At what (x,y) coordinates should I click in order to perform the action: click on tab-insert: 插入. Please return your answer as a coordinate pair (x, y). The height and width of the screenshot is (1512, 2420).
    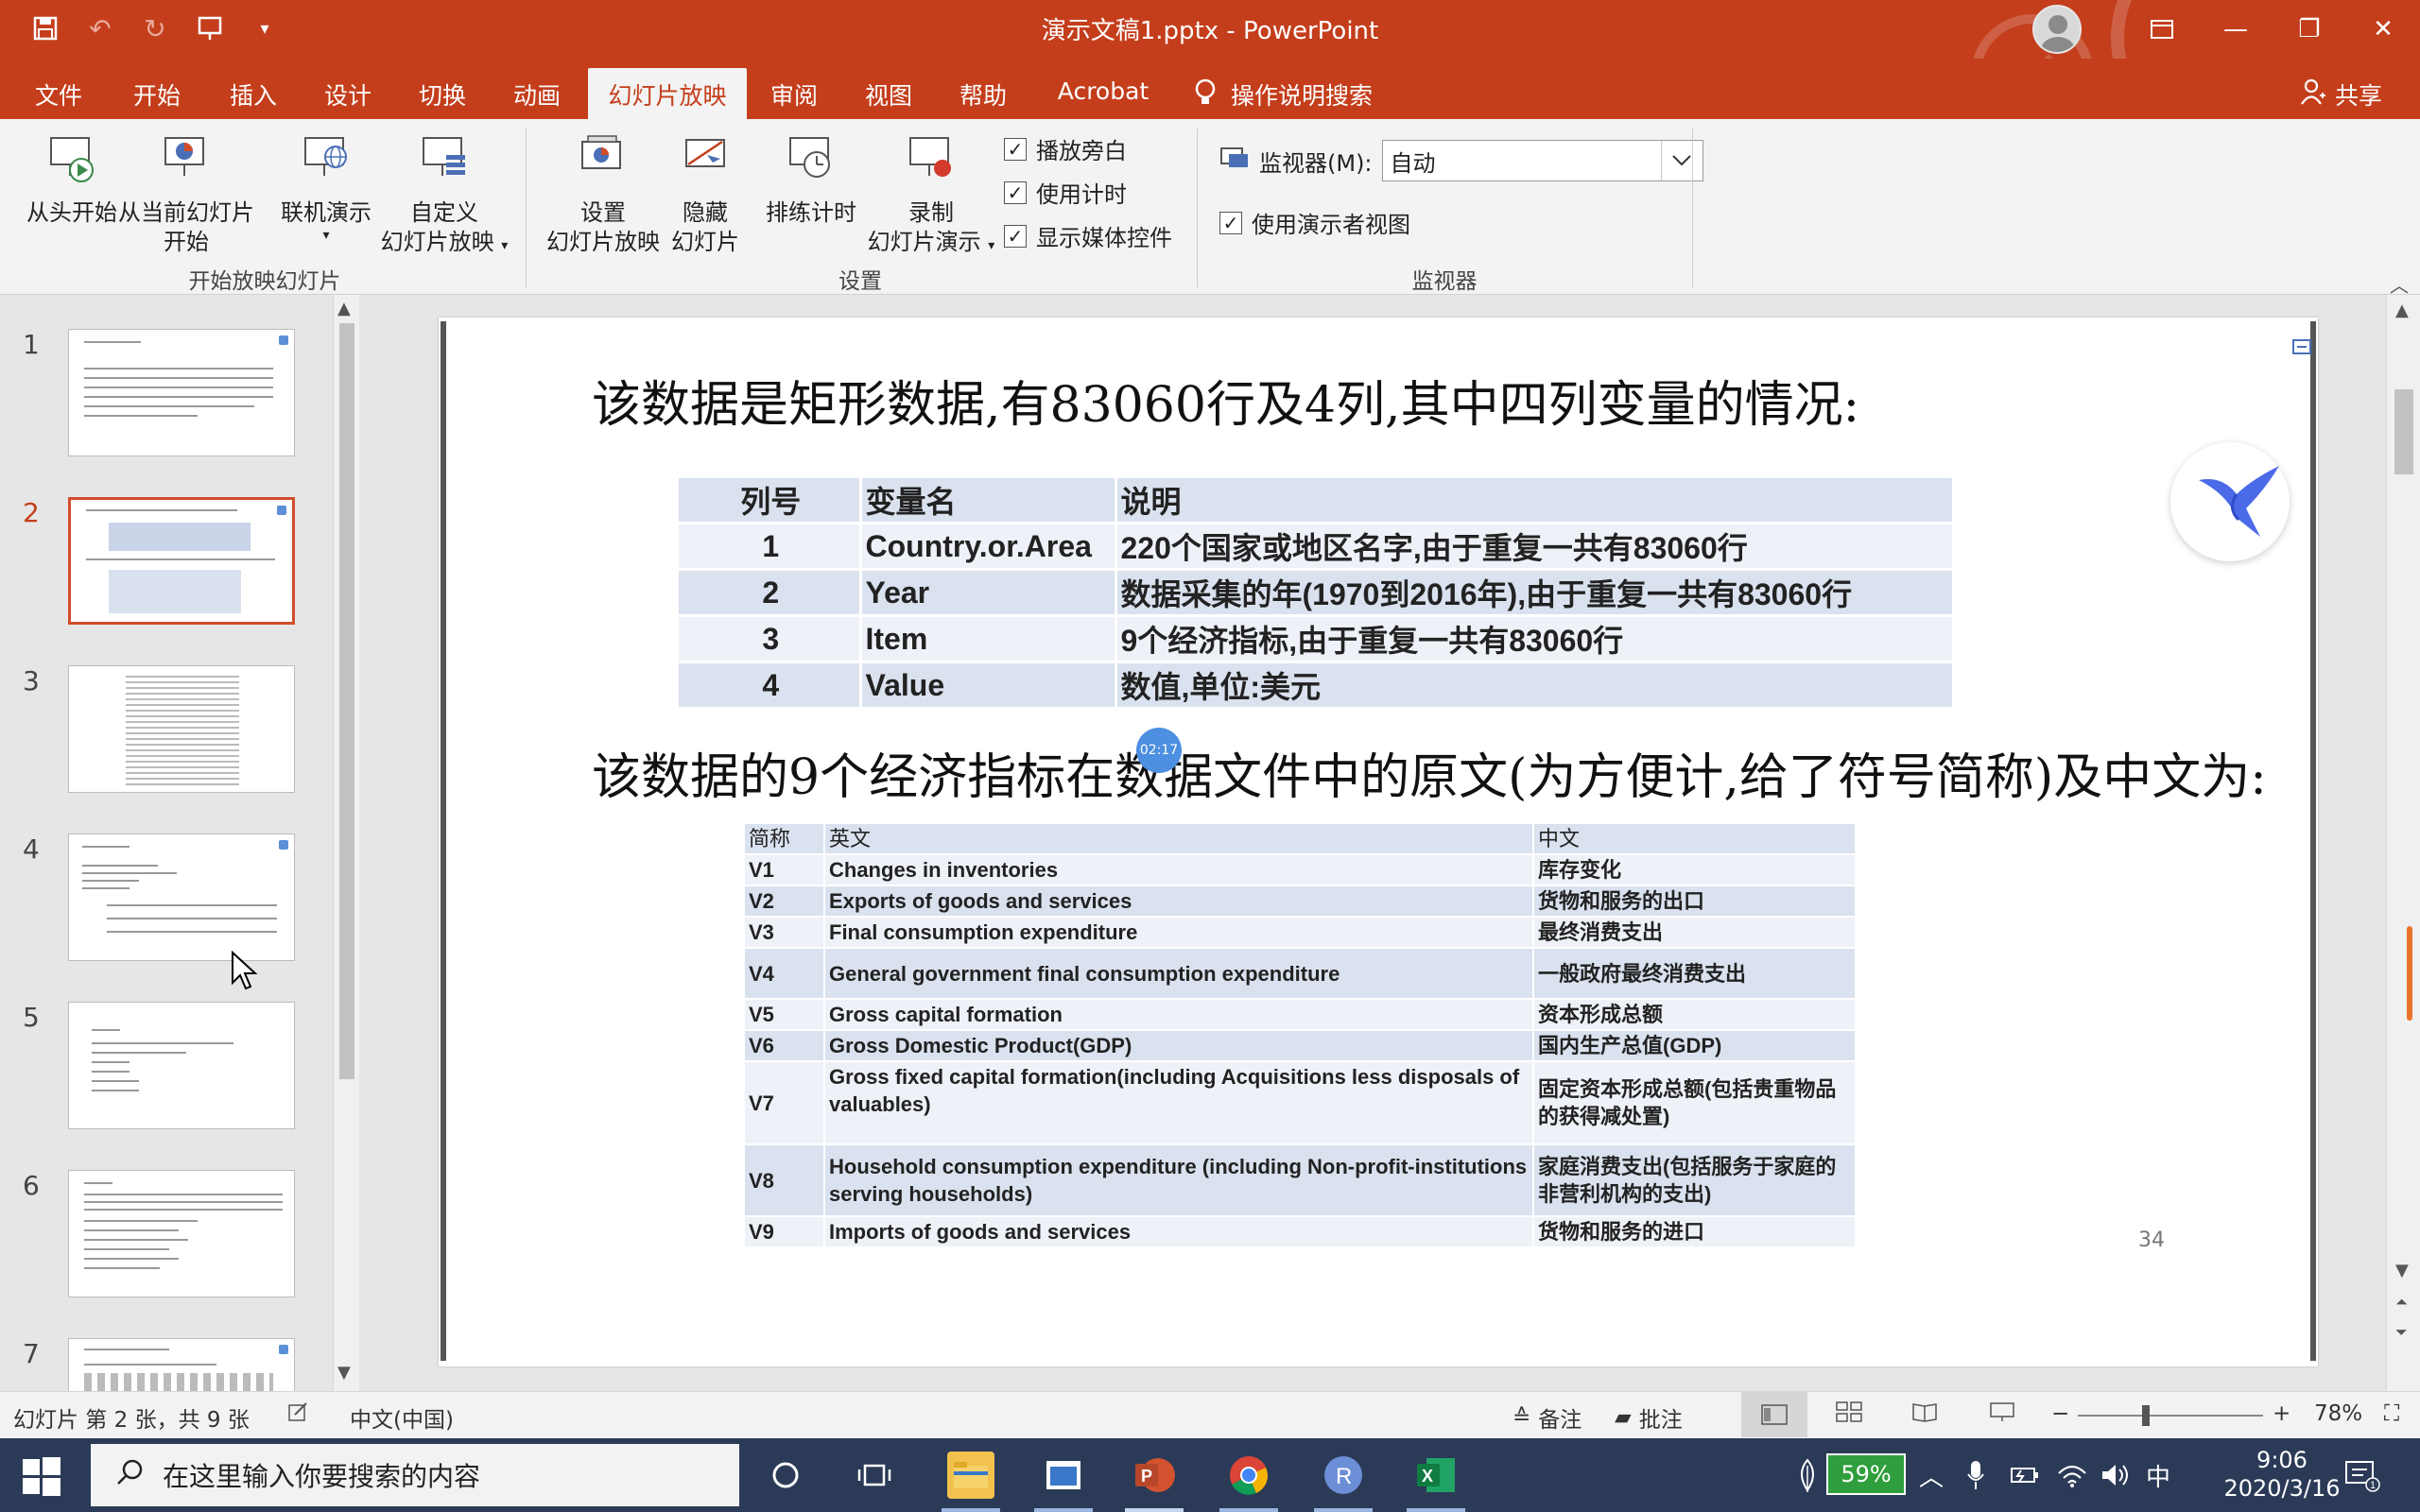
    Looking at the image, I should click on (254, 93).